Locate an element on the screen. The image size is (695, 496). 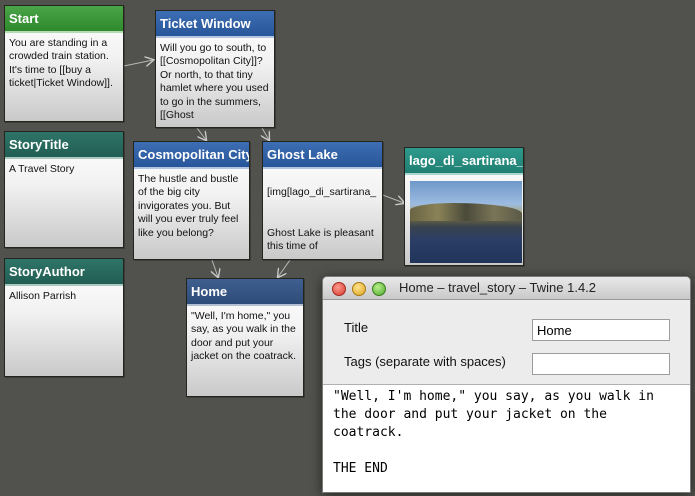
passage-title: Cosmopolitan City is located at coordinates (191, 155).